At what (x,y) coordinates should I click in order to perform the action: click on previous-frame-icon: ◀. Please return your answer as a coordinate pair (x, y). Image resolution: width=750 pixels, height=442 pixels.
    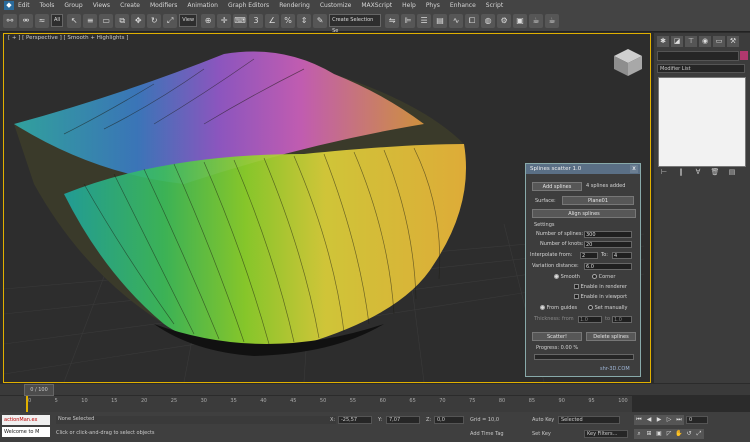
    Looking at the image, I should click on (649, 420).